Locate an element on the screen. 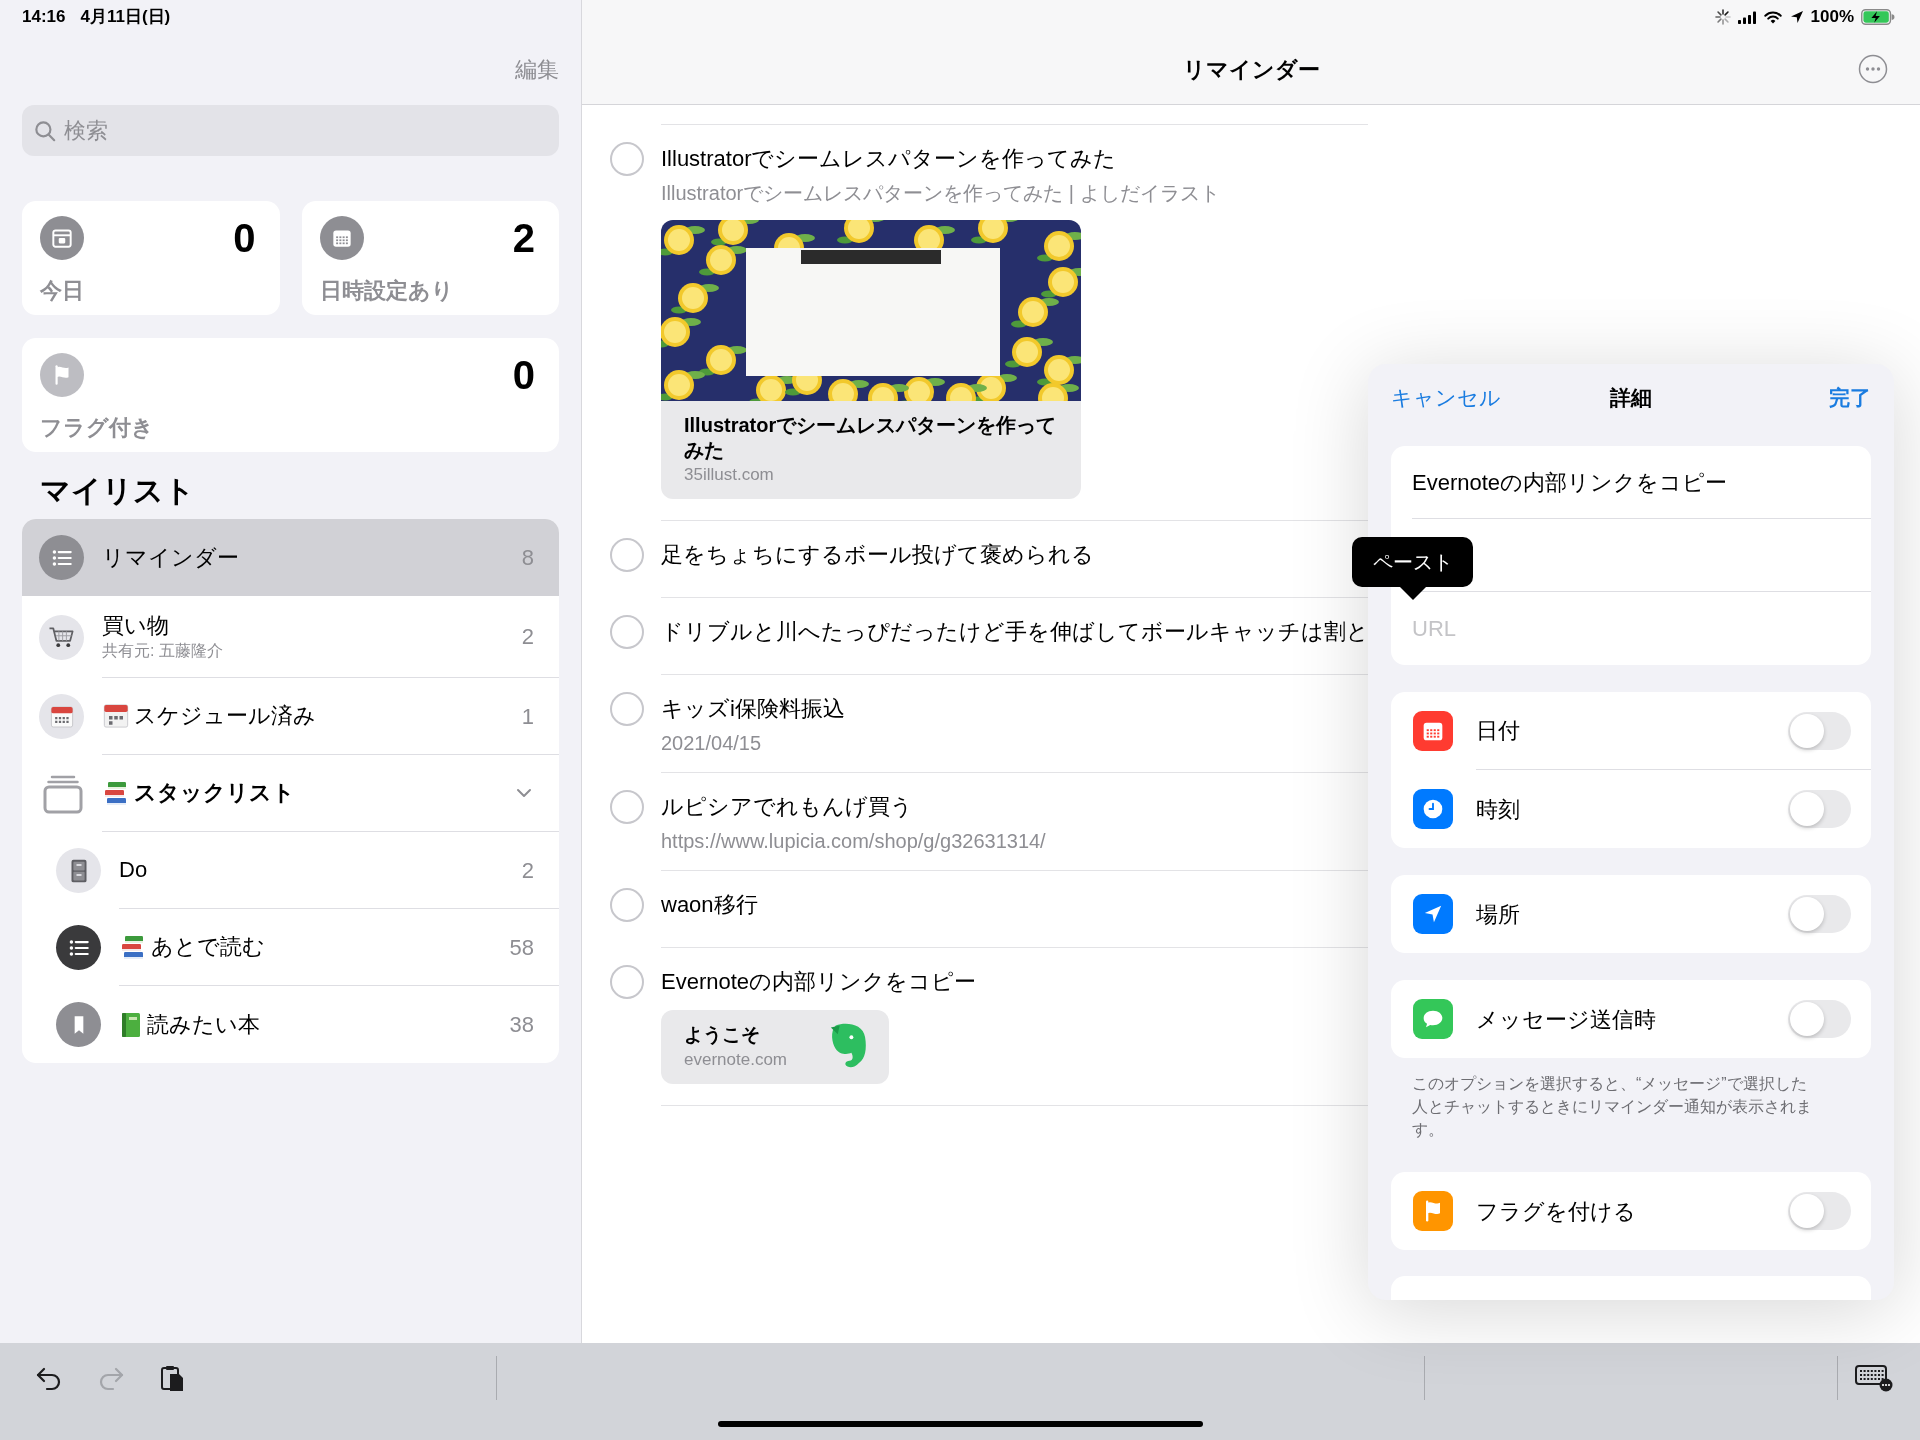 This screenshot has height=1440, width=1920. wifi-icon is located at coordinates (1772, 17).